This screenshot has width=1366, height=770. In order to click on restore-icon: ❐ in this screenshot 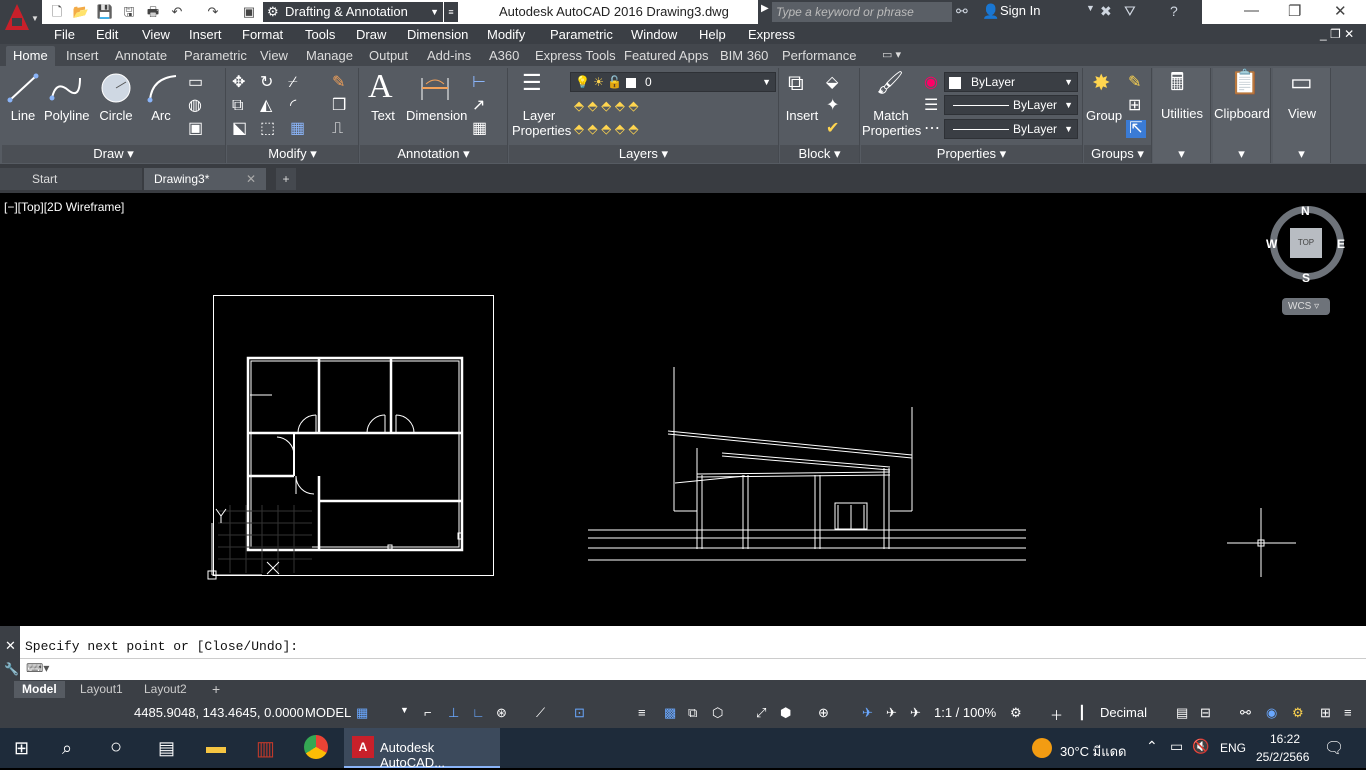, I will do `click(1294, 11)`.